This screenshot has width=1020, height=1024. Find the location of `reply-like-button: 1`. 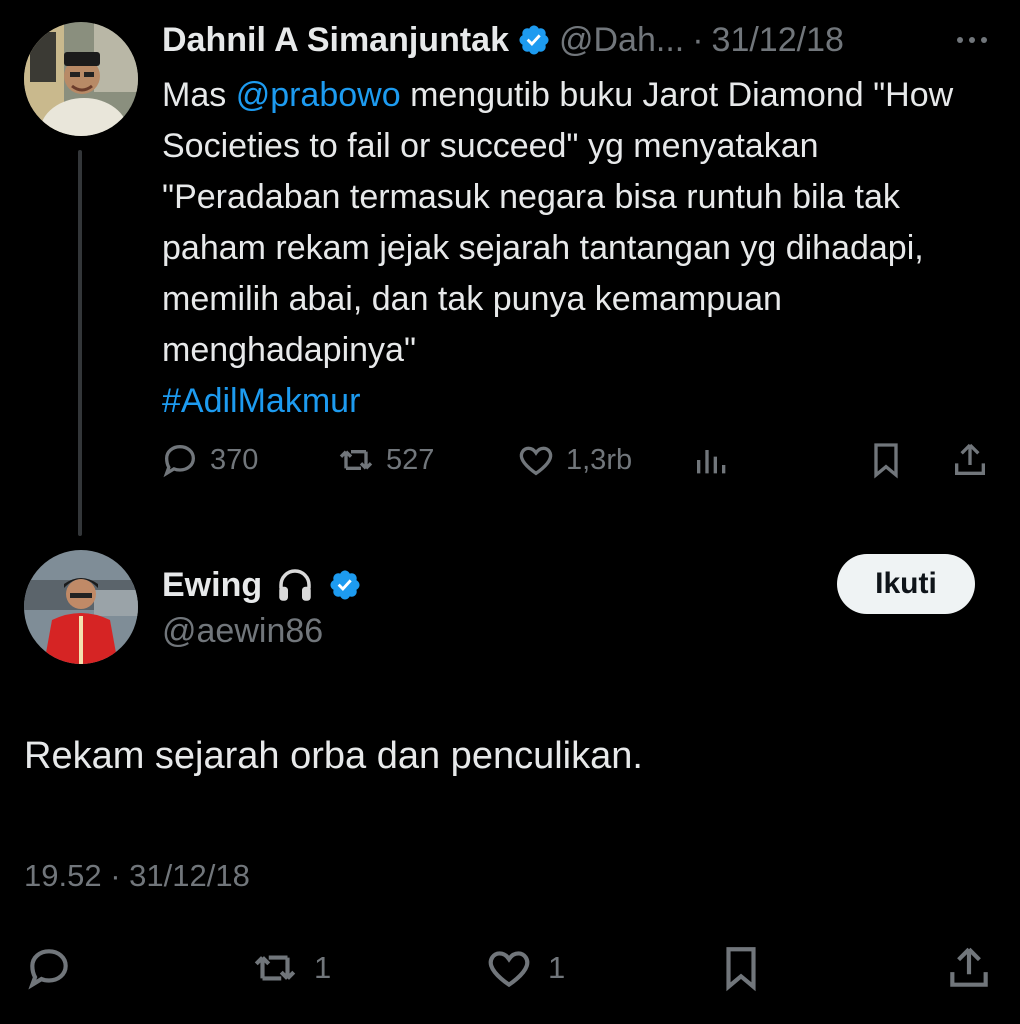

reply-like-button: 1 is located at coordinates (524, 968).